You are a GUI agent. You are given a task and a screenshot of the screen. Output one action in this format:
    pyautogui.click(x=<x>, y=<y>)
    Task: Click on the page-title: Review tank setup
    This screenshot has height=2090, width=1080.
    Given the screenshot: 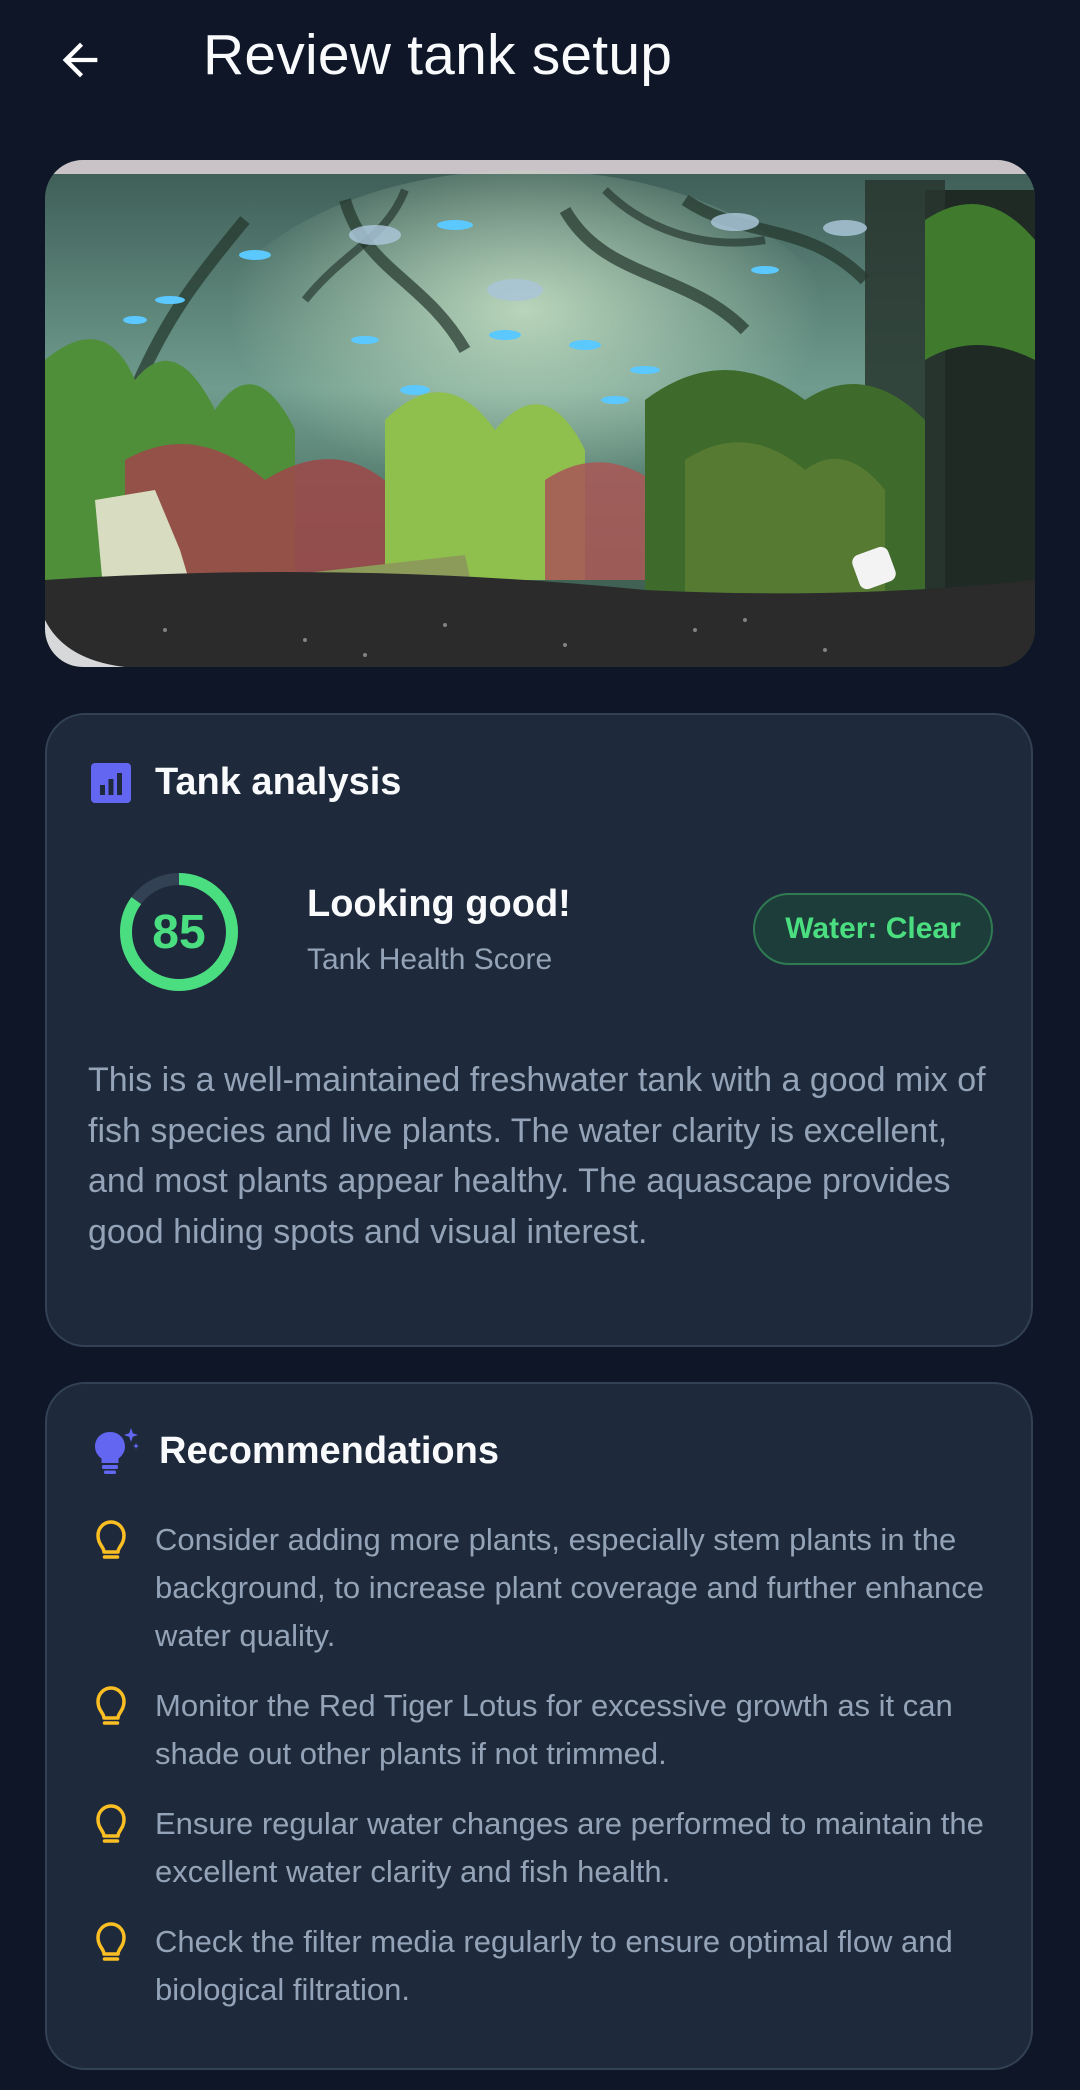 What is the action you would take?
    pyautogui.click(x=438, y=55)
    